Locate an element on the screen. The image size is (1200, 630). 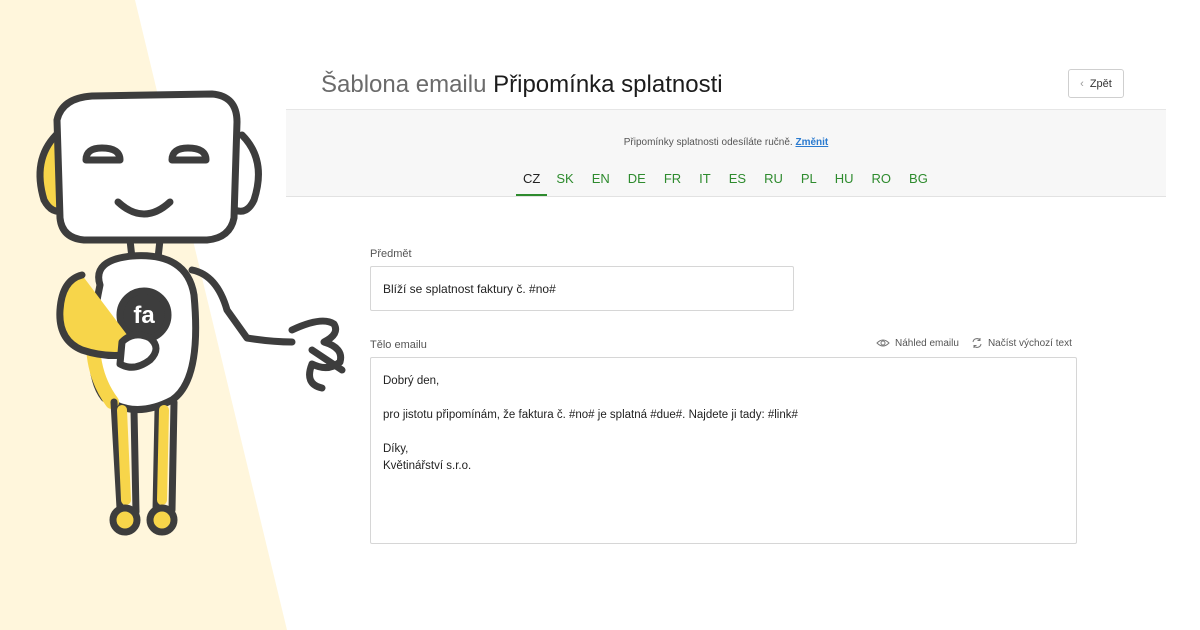
tab-language-ru: RU is located at coordinates (773, 183).